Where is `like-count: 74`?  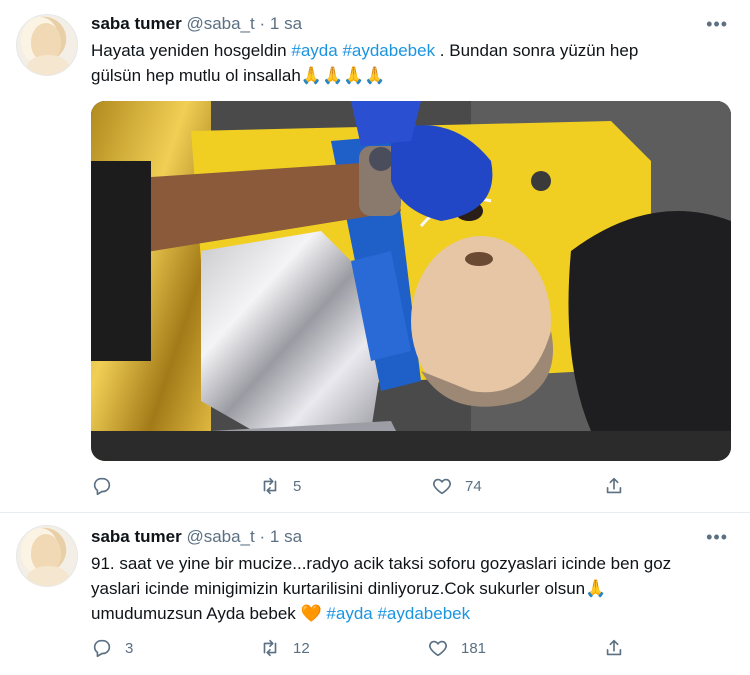
like-count: 74 is located at coordinates (473, 486).